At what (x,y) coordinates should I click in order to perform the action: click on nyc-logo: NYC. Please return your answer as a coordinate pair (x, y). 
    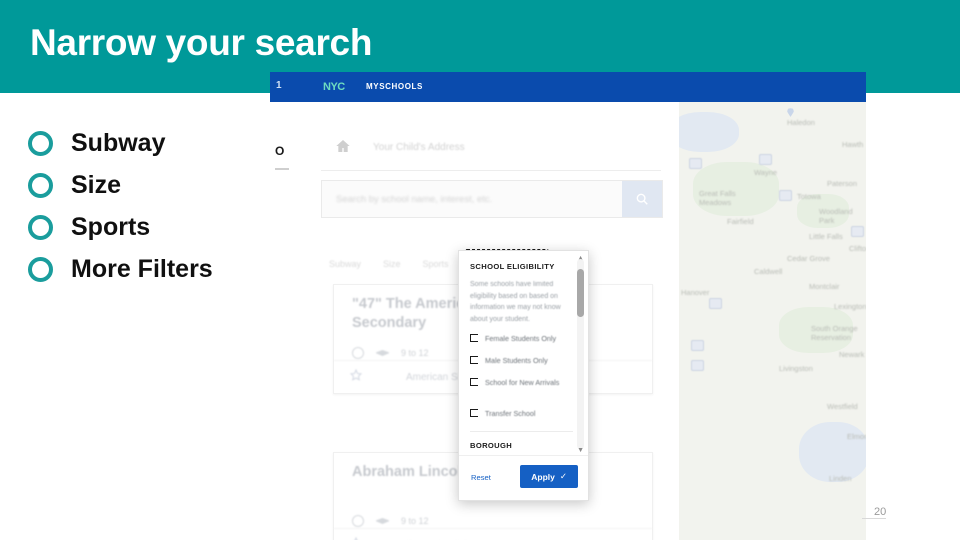
    Looking at the image, I should click on (334, 87).